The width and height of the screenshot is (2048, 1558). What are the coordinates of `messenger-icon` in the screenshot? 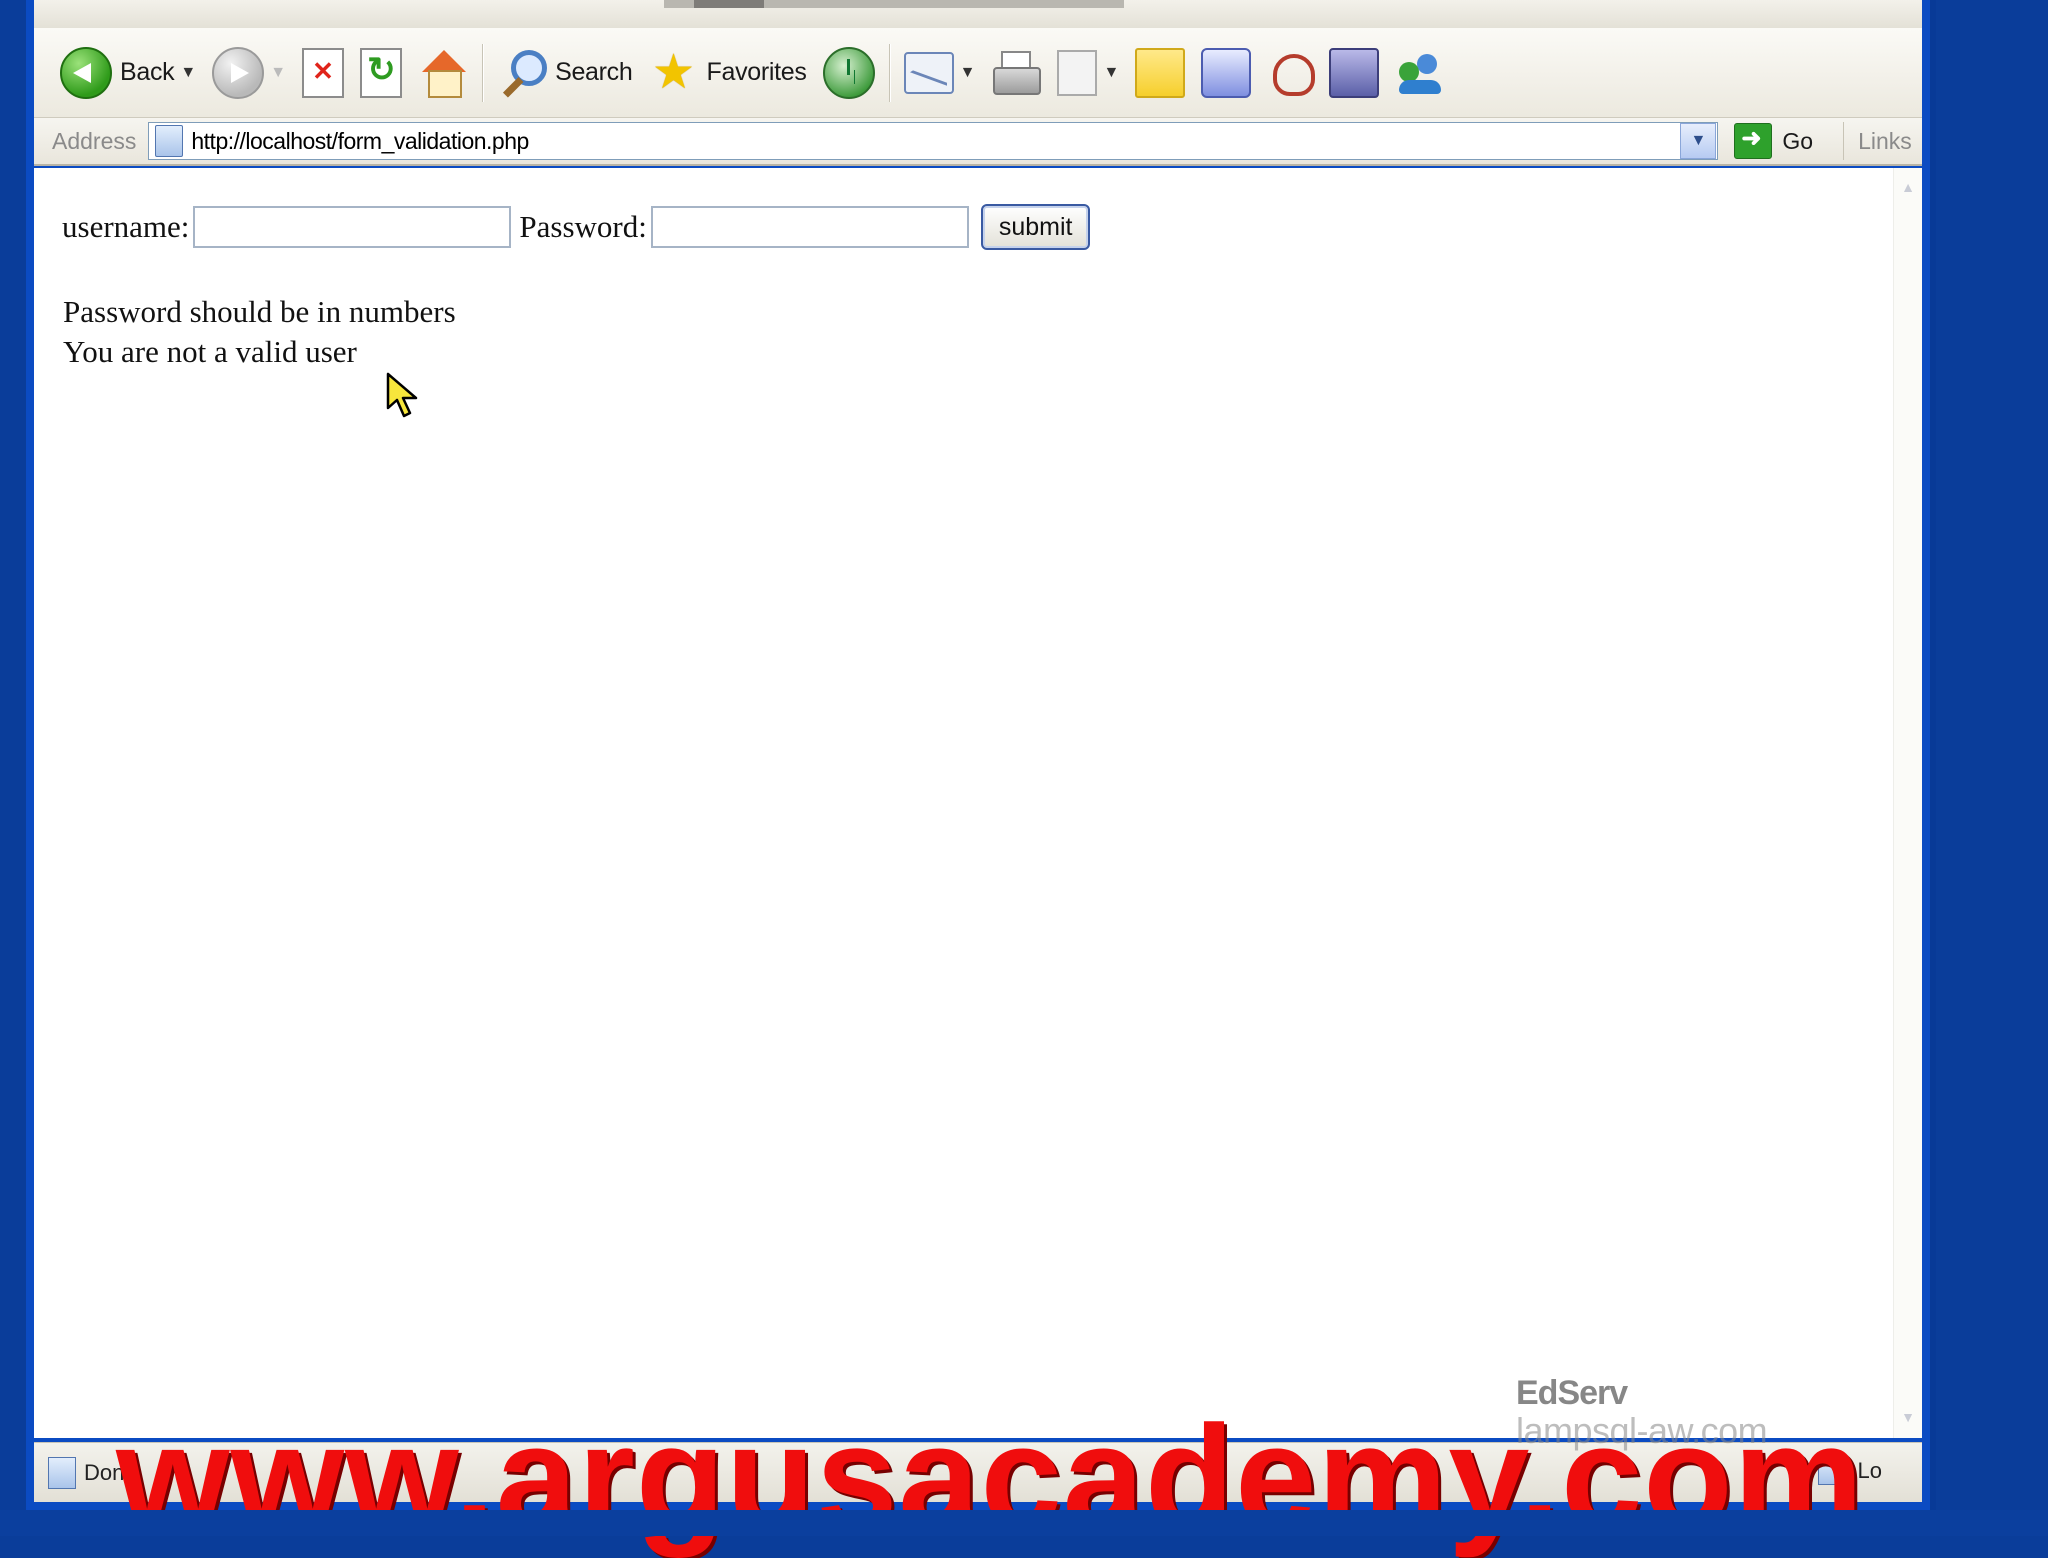 It's located at (1226, 72).